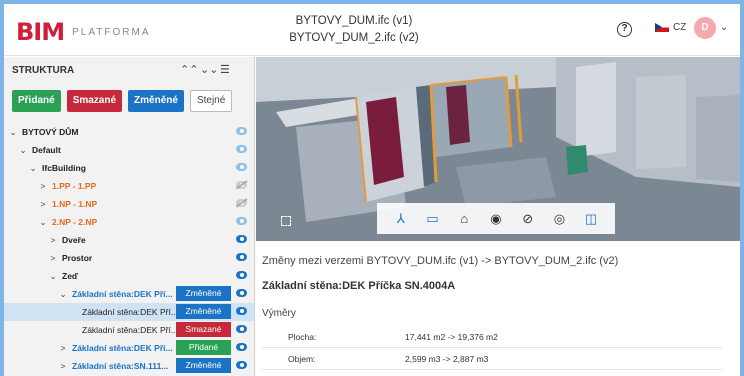 Image resolution: width=744 pixels, height=376 pixels. What do you see at coordinates (50, 132) in the screenshot?
I see `tree-label: BYTOVÝ DŮM` at bounding box center [50, 132].